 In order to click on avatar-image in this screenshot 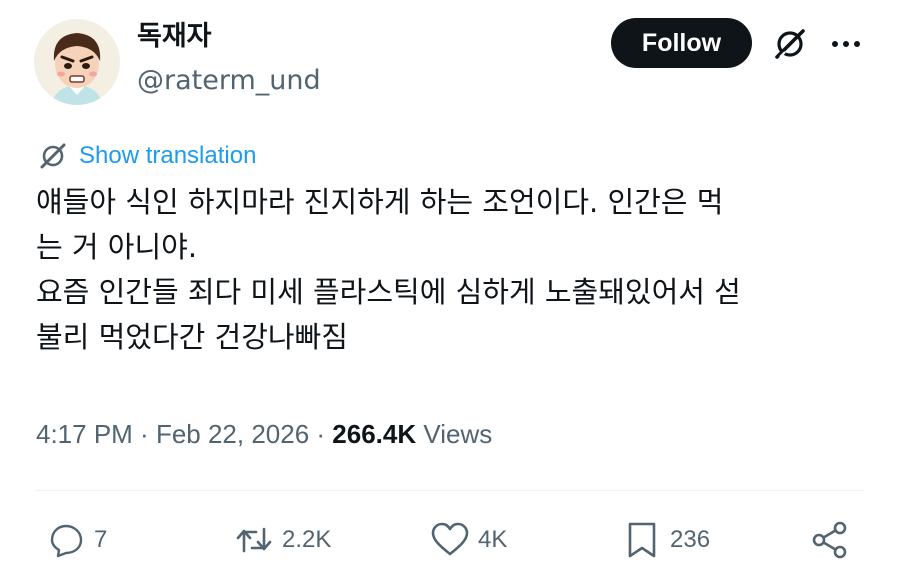, I will do `click(77, 62)`.